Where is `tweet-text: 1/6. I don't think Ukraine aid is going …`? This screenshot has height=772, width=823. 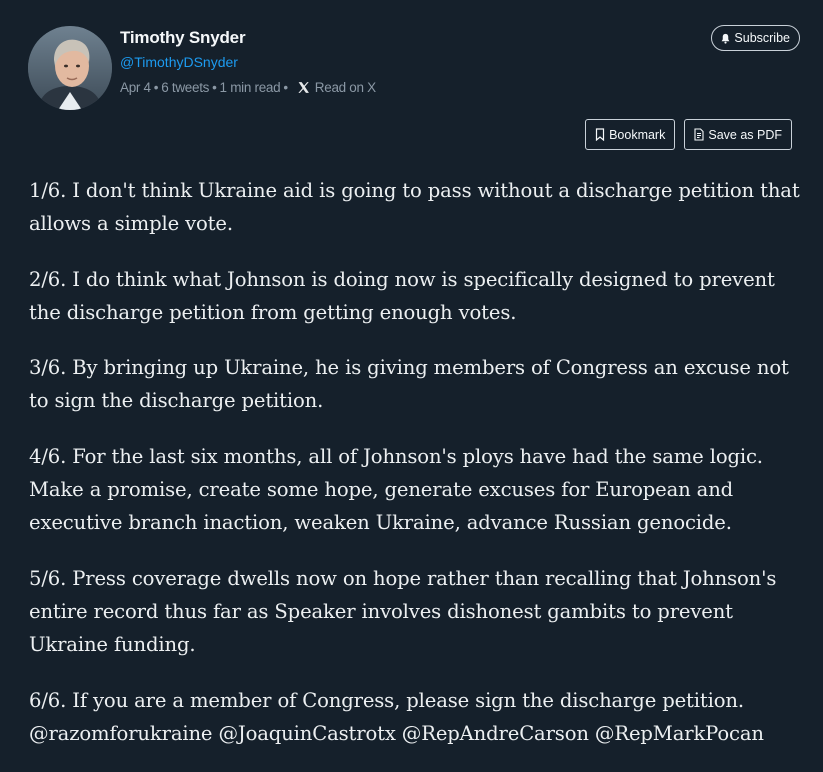 tweet-text: 1/6. I don't think Ukraine aid is going … is located at coordinates (414, 207).